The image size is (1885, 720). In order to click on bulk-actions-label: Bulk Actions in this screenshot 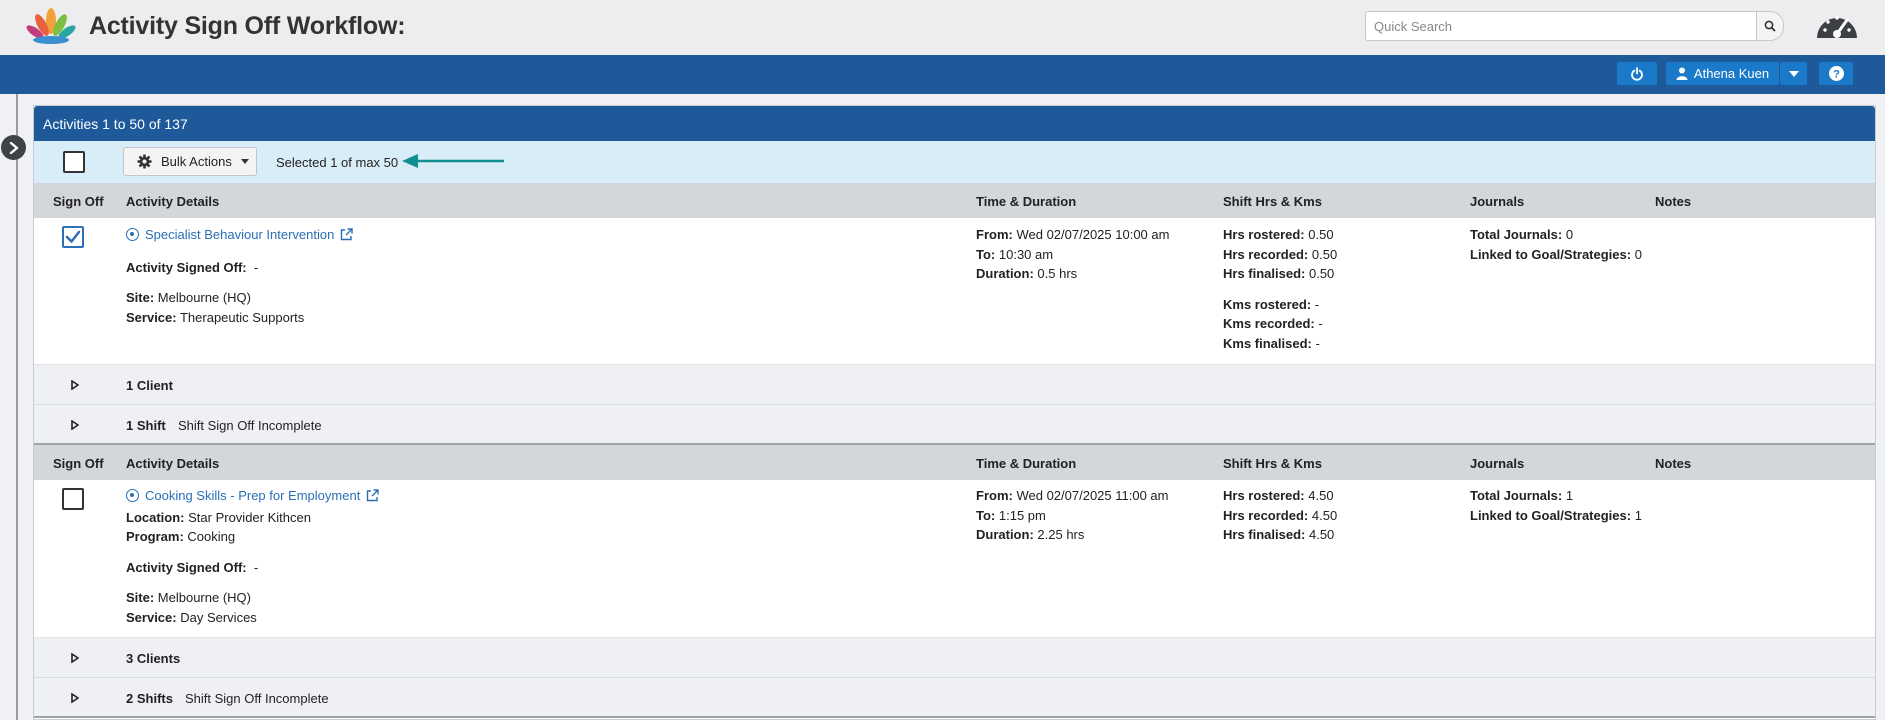, I will do `click(196, 161)`.